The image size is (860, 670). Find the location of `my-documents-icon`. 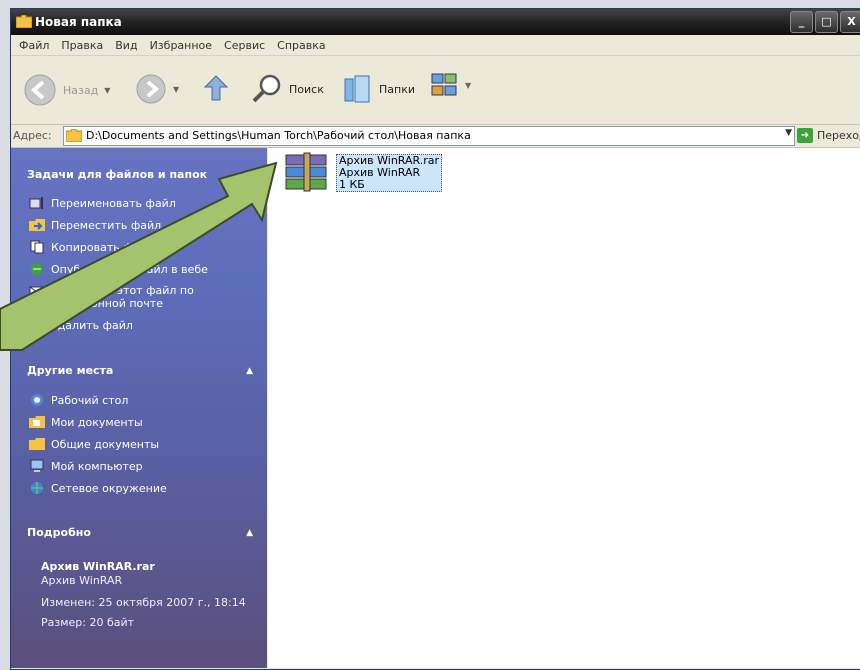

my-documents-icon is located at coordinates (37, 422).